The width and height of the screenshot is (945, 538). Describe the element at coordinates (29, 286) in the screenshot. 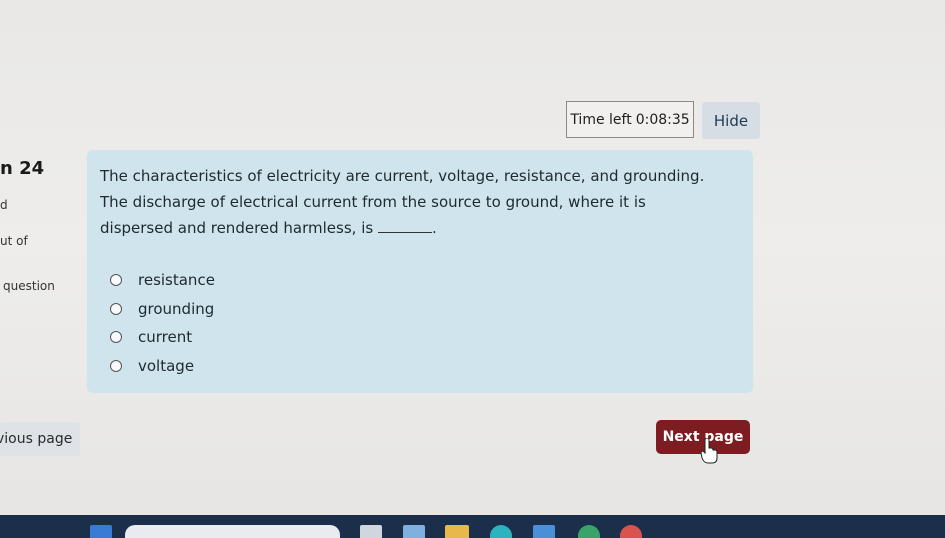

I see `flag-question-link: question` at that location.